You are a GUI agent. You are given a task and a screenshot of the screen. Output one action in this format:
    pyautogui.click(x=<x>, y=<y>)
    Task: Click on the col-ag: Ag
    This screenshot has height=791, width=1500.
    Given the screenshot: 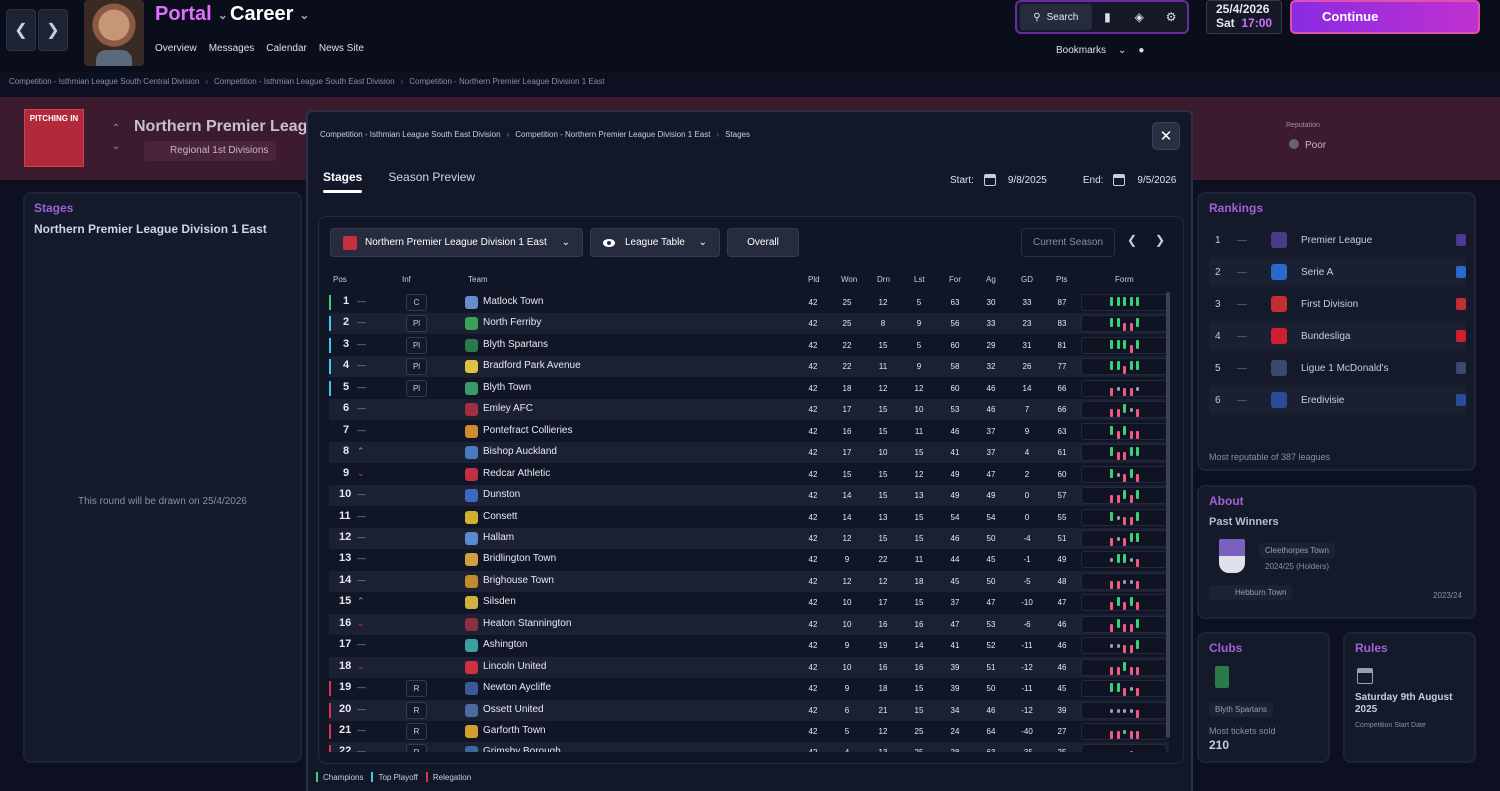 What is the action you would take?
    pyautogui.click(x=991, y=279)
    